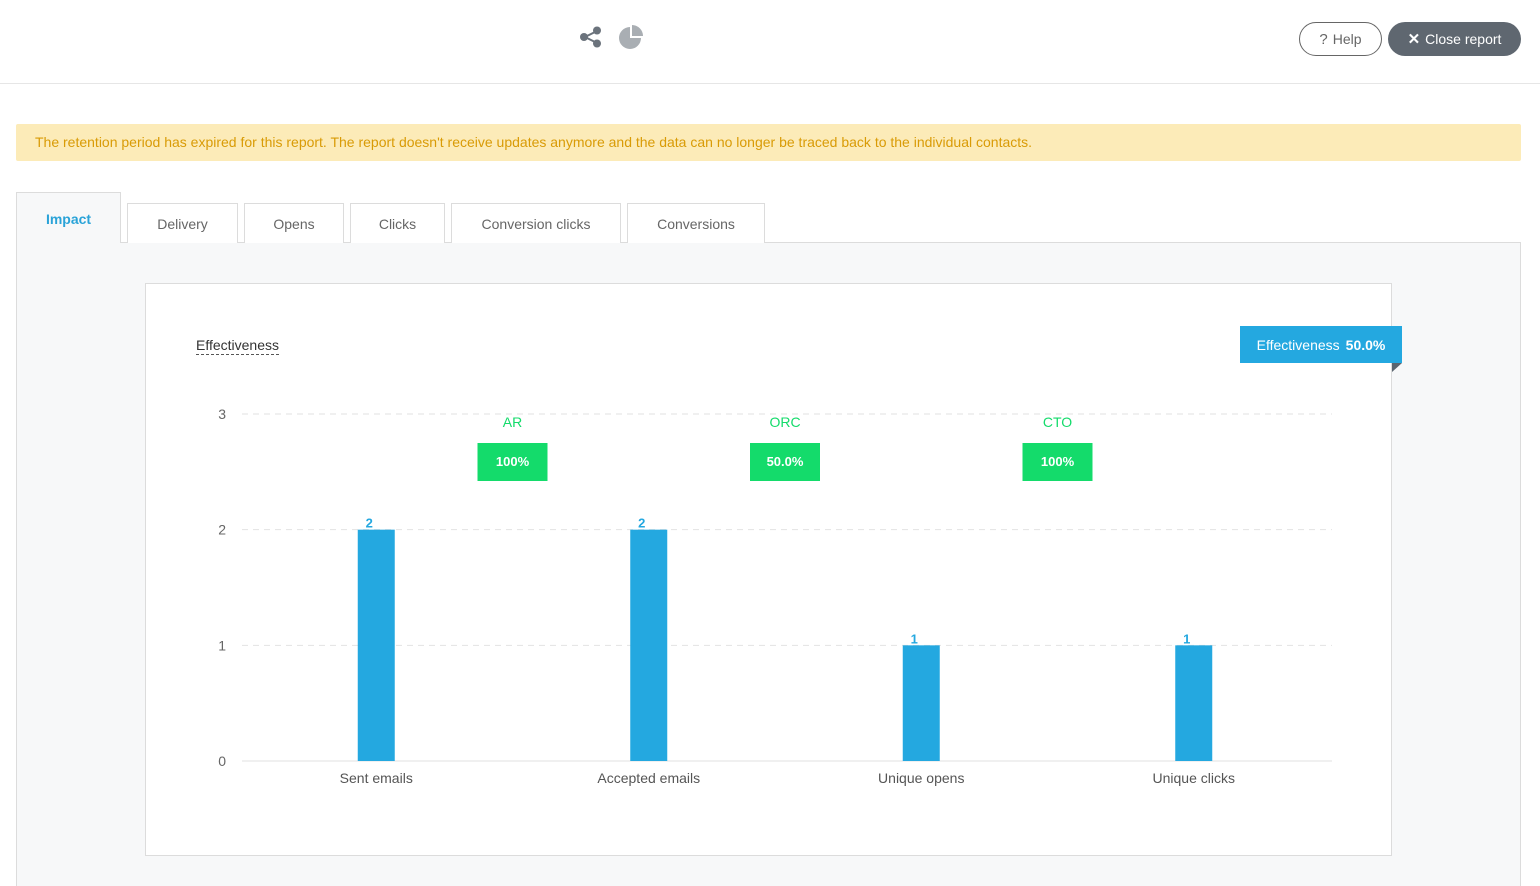 The image size is (1540, 886). Describe the element at coordinates (591, 37) in the screenshot. I see `share-icon` at that location.